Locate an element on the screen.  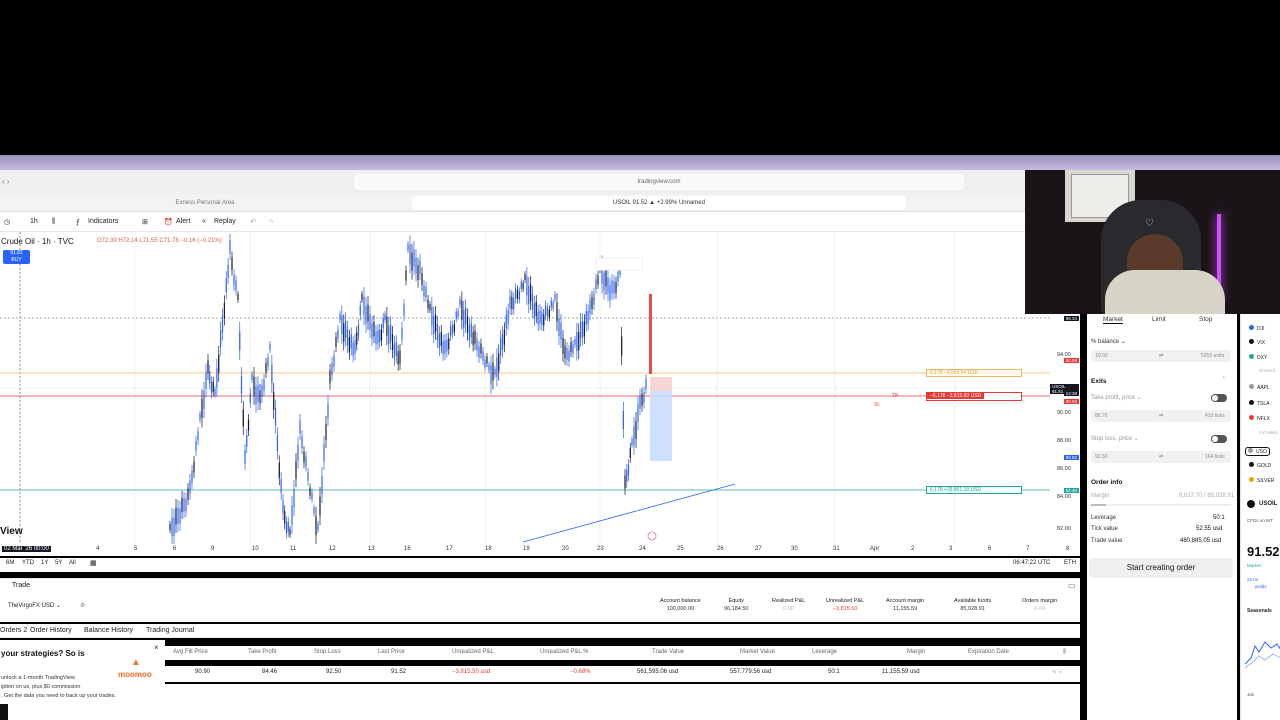
position-line: −6,178 −3,815.60 USD is located at coordinates (974, 396).